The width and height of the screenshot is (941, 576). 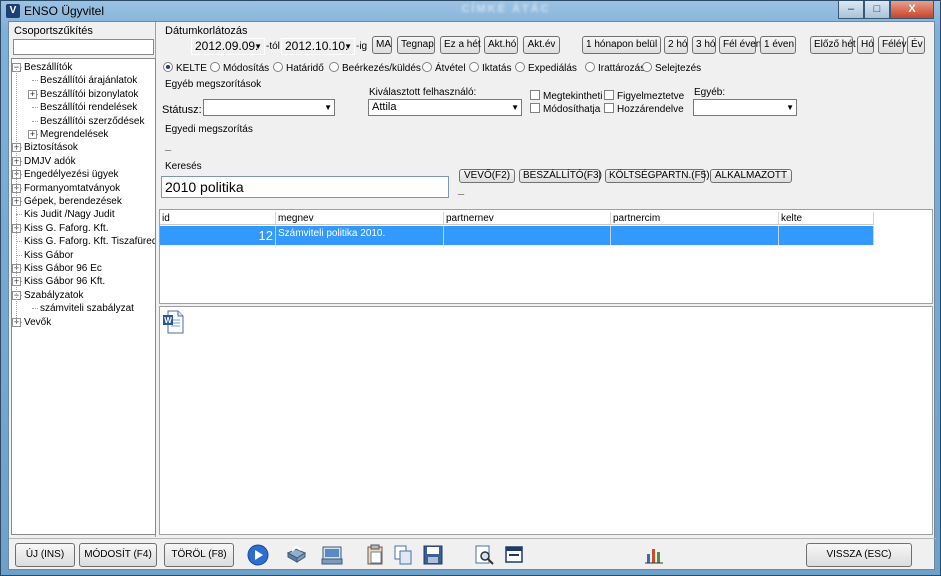 What do you see at coordinates (460, 45) in the screenshot?
I see `this-week-button: Ez a hét` at bounding box center [460, 45].